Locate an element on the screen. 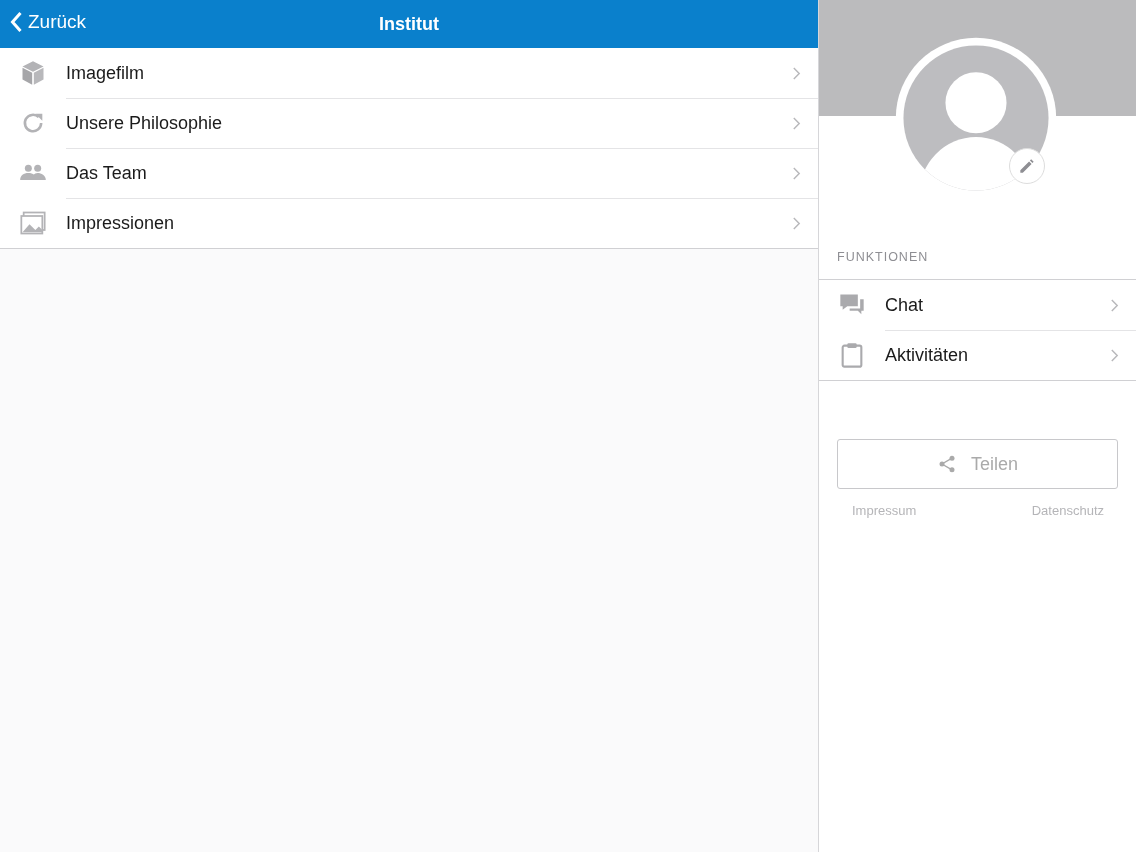 This screenshot has height=852, width=1136. list-item: Imagefilm is located at coordinates (409, 73).